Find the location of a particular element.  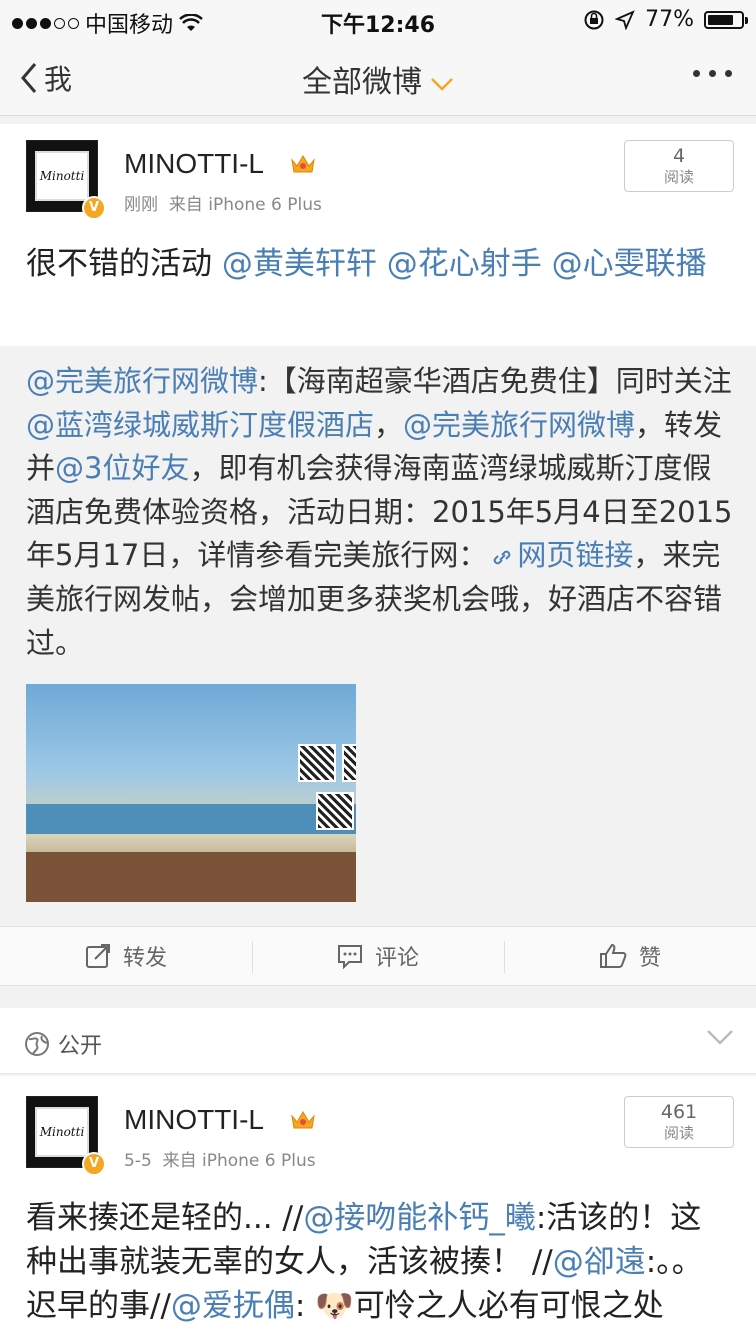

repost-author-link: @完美旅行网微博 is located at coordinates (142, 381).